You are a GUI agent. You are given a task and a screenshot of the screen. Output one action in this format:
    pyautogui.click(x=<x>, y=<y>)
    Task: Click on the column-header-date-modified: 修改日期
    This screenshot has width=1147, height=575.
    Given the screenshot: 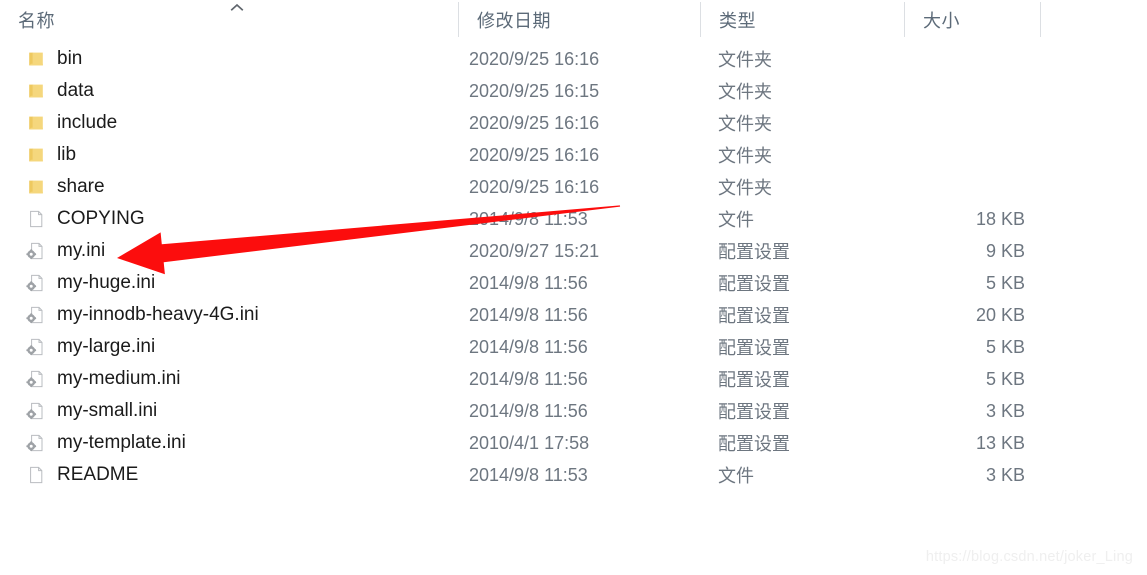 What is the action you would take?
    pyautogui.click(x=579, y=19)
    